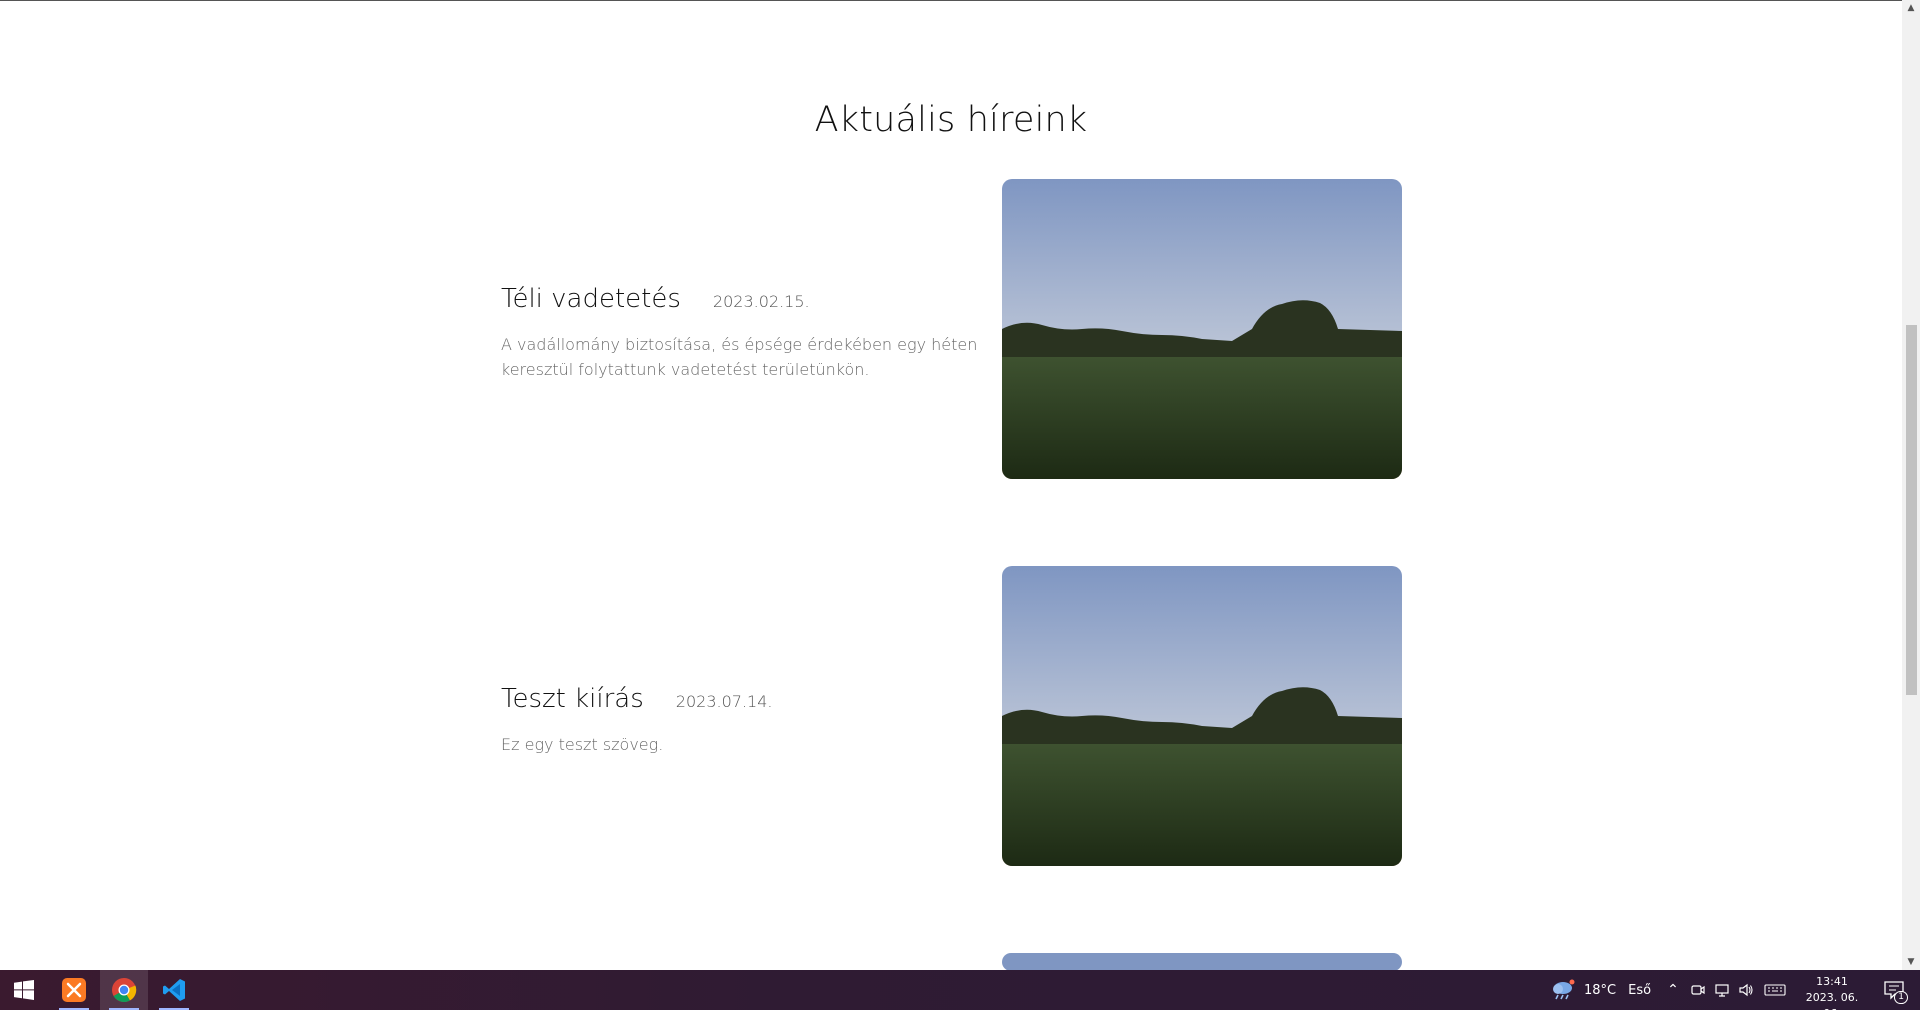 Image resolution: width=1920 pixels, height=1022 pixels. What do you see at coordinates (1722, 990) in the screenshot?
I see `network-icon` at bounding box center [1722, 990].